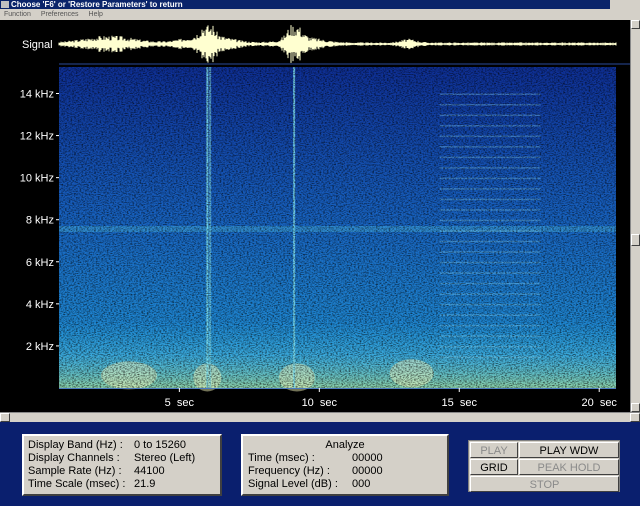  Describe the element at coordinates (320, 403) in the screenshot. I see `time-tick-label: 10 sec` at that location.